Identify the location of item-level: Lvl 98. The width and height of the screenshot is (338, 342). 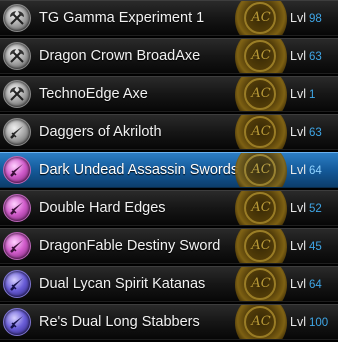
(306, 19).